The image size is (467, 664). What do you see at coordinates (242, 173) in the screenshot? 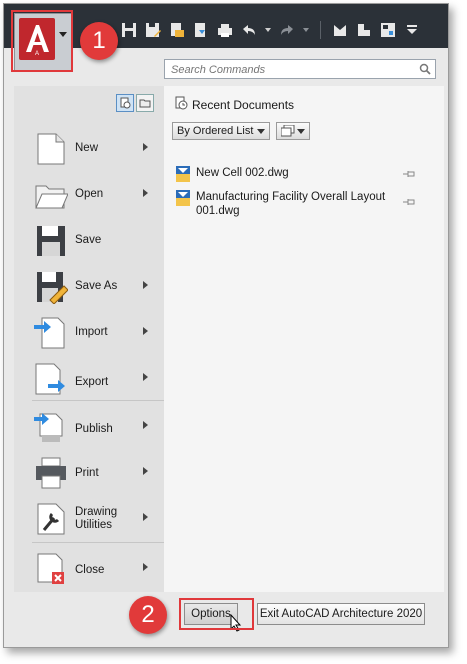
I see `document-name: New Cell 002.dwg` at bounding box center [242, 173].